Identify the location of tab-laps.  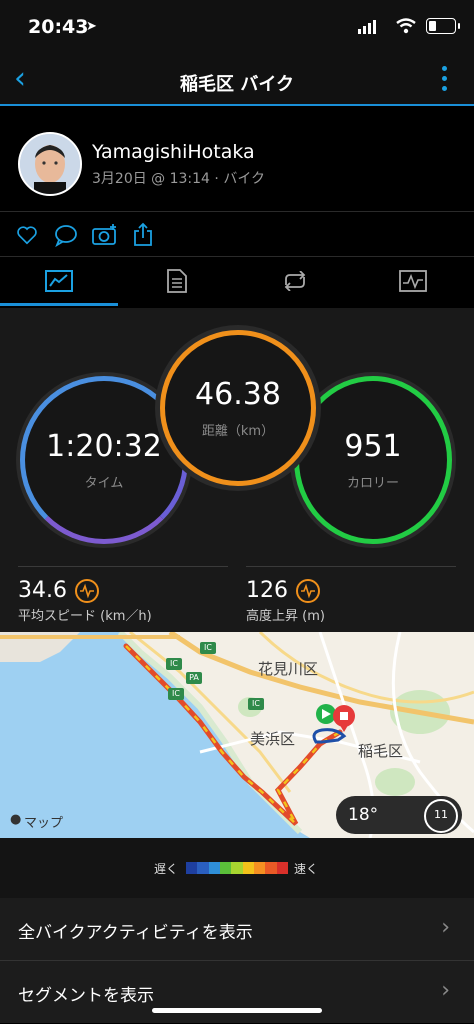
(295, 281).